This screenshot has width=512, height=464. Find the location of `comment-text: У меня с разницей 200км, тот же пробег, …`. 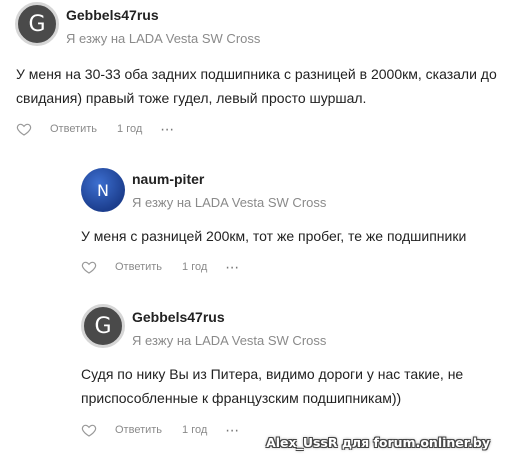

comment-text: У меня с разницей 200км, тот же пробег, … is located at coordinates (274, 236).